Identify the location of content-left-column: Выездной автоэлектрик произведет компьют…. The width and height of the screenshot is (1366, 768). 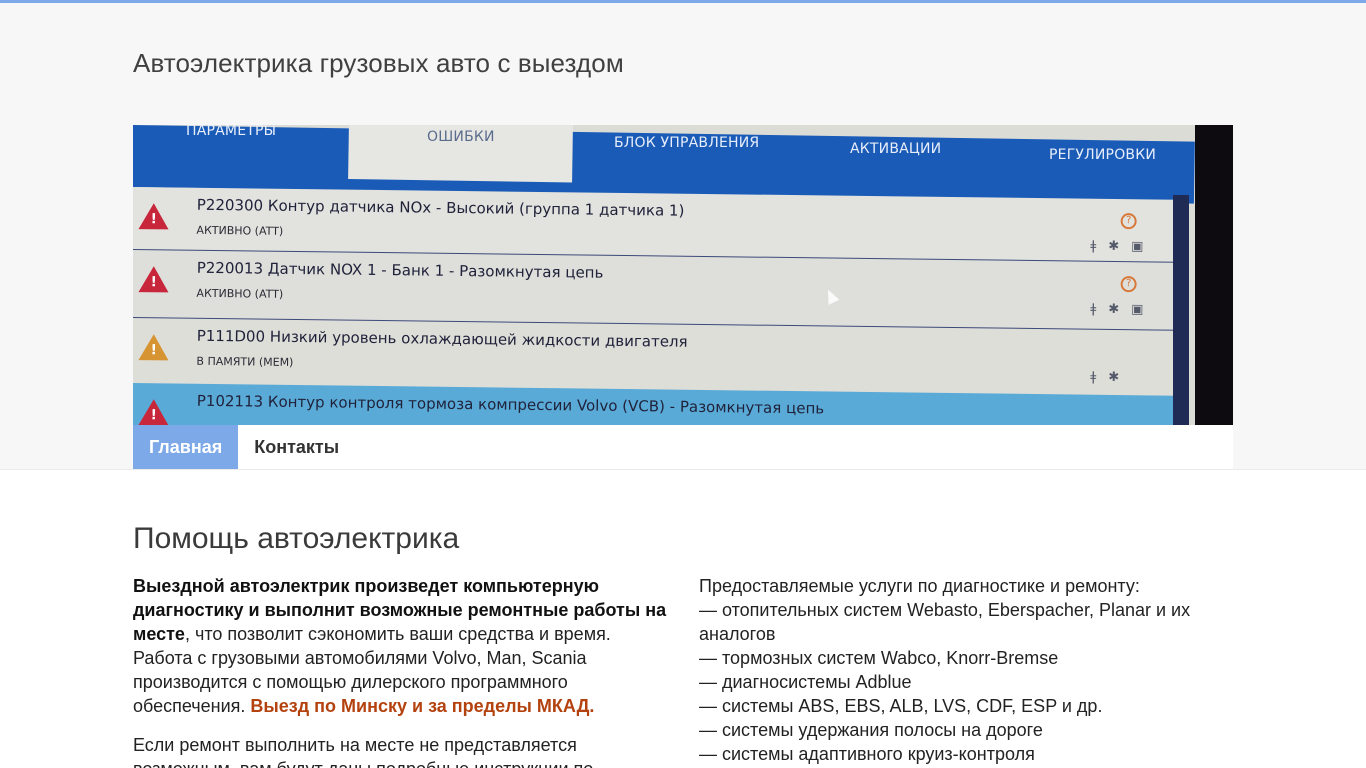
(403, 671).